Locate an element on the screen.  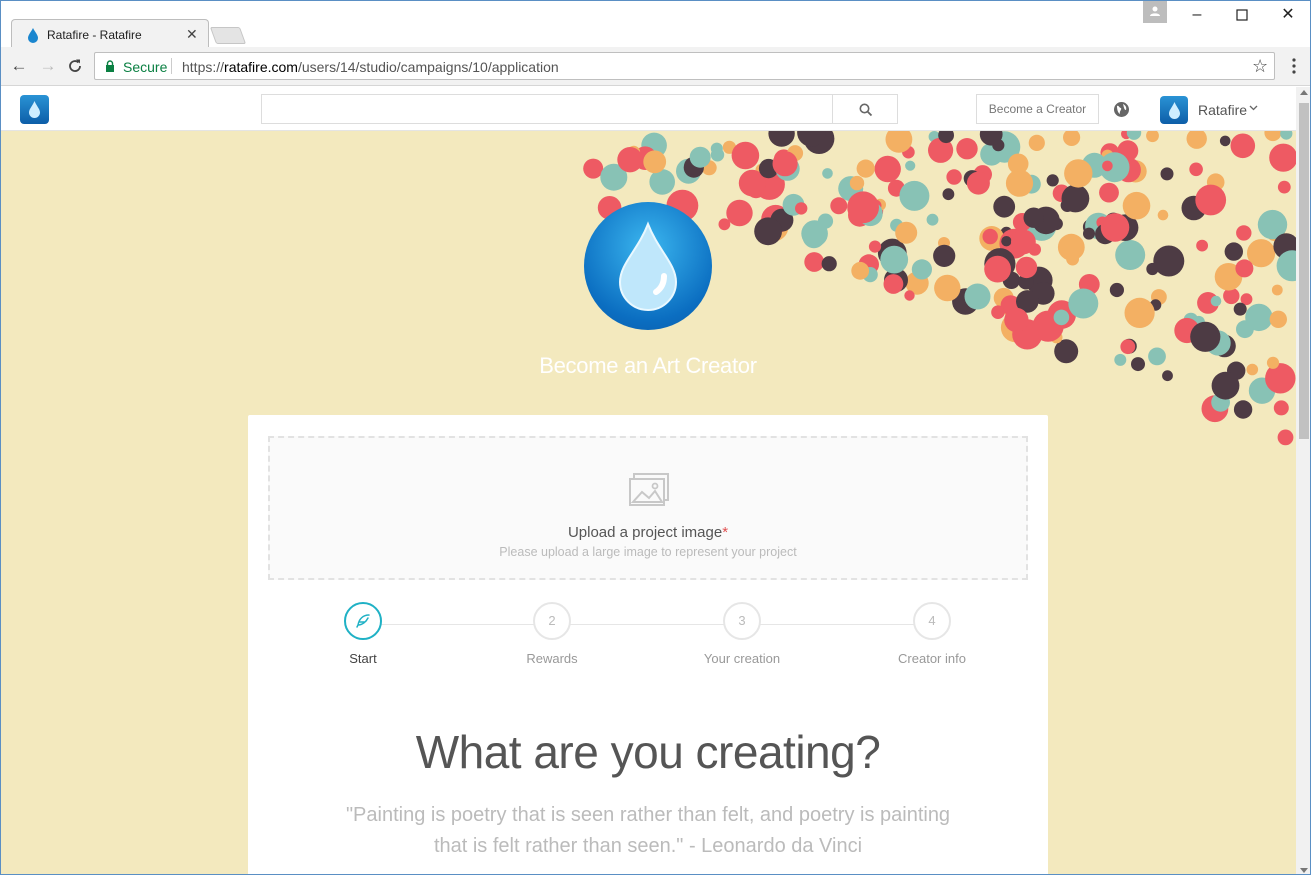
search-icon is located at coordinates (866, 110).